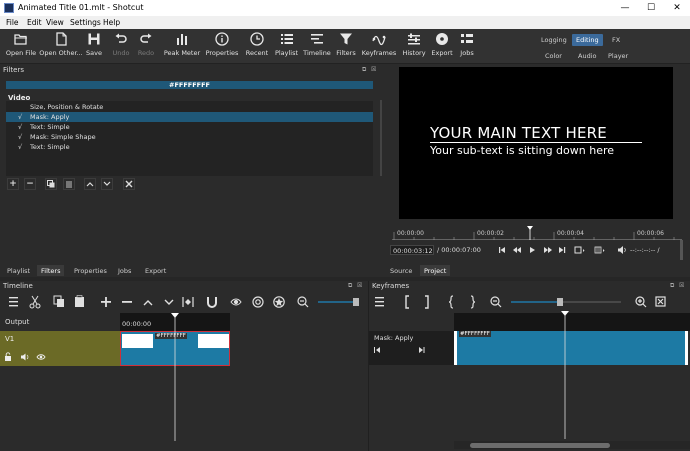 This screenshot has width=690, height=451. Describe the element at coordinates (677, 8) in the screenshot. I see `close-window-button: ✕` at that location.